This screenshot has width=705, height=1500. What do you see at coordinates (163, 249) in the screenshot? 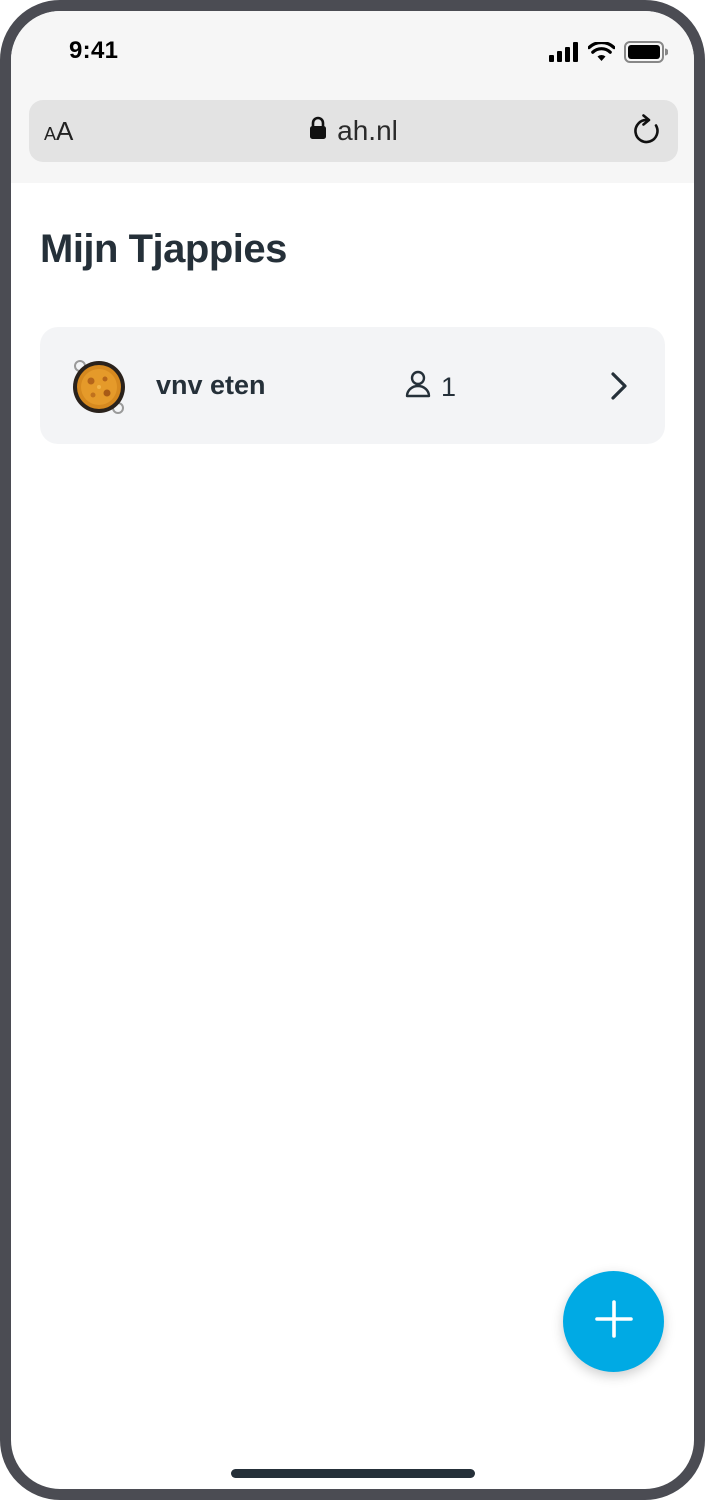
I see `page-title: Mijn Tjappies` at bounding box center [163, 249].